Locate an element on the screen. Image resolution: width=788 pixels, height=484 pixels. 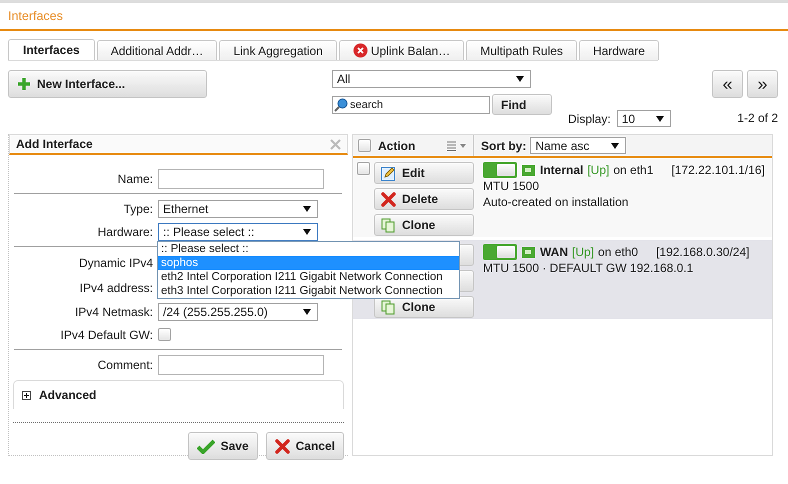
field-label: IPv4 address: is located at coordinates (116, 287).